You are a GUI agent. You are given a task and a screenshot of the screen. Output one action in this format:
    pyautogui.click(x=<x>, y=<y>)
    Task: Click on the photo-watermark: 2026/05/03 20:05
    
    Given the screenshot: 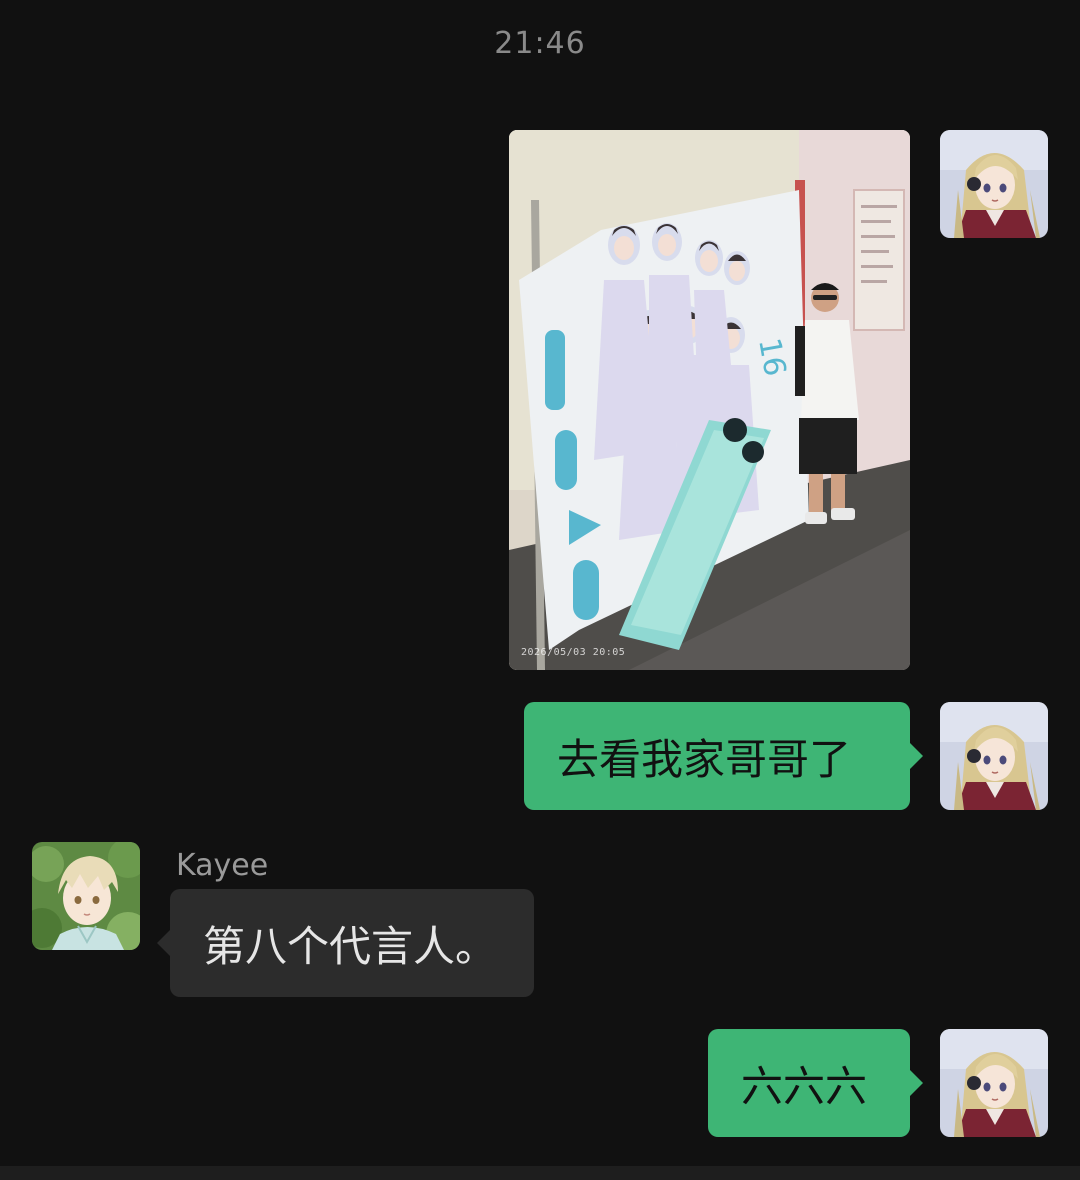 What is the action you would take?
    pyautogui.click(x=573, y=652)
    